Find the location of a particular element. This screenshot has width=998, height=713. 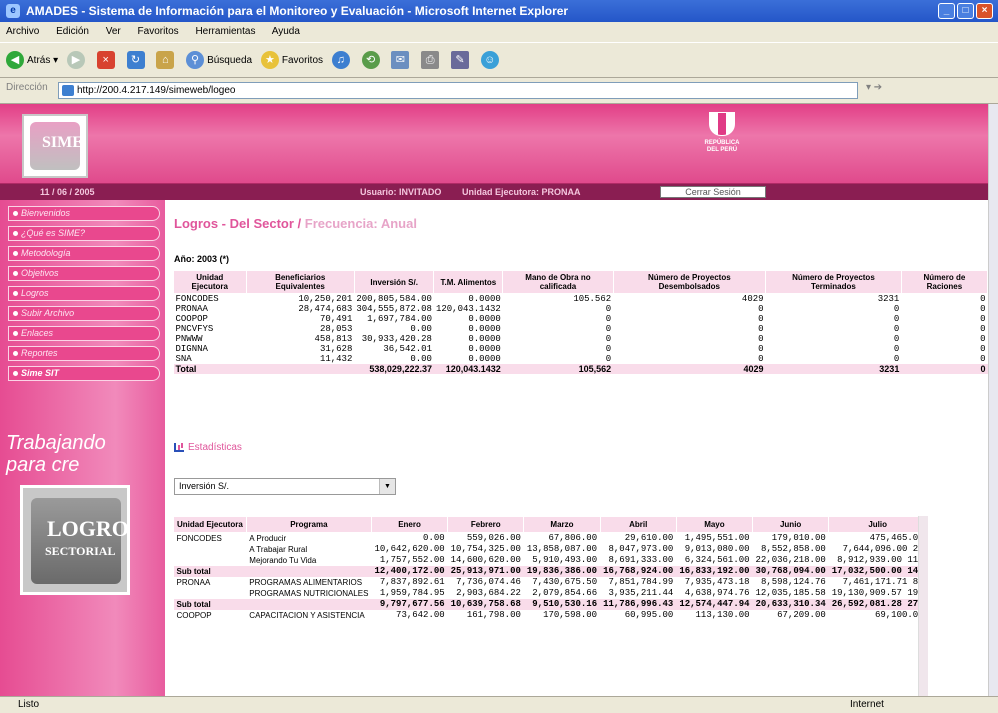

value-cell: 3,935,211.44 is located at coordinates (641, 593).